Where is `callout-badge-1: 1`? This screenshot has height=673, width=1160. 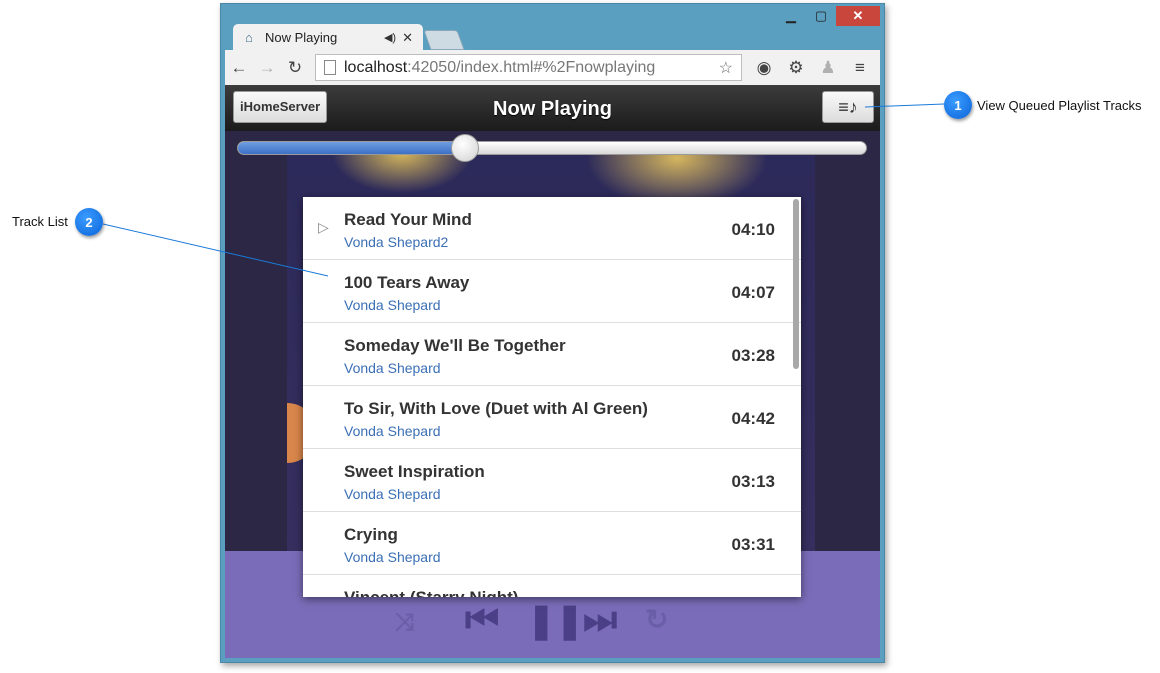 callout-badge-1: 1 is located at coordinates (958, 105).